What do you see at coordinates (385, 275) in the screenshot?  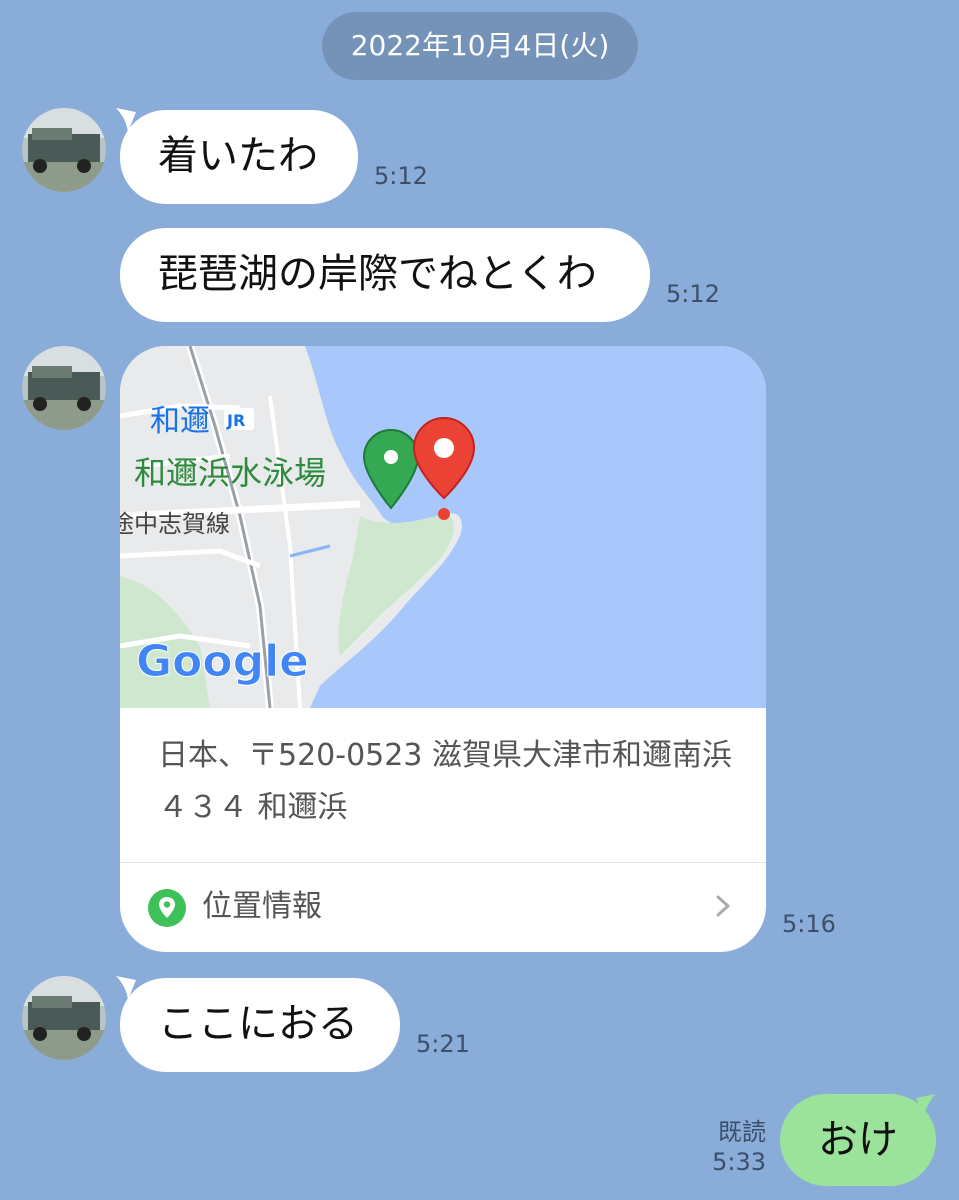 I see `message-bubble: 琵琶湖の岸際でねとくわ` at bounding box center [385, 275].